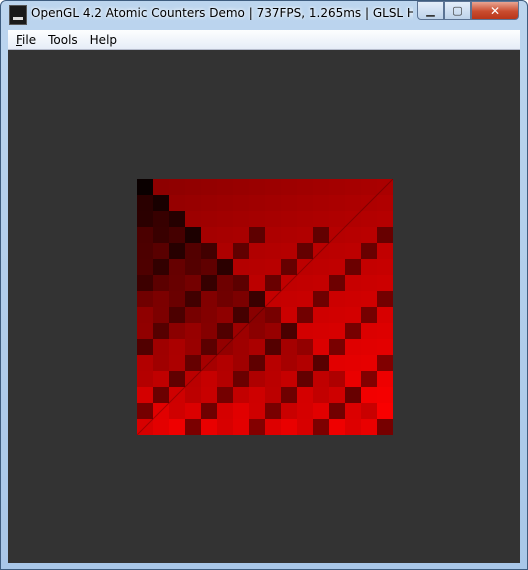 This screenshot has height=570, width=528. I want to click on menu-bar: File Tools Help, so click(264, 40).